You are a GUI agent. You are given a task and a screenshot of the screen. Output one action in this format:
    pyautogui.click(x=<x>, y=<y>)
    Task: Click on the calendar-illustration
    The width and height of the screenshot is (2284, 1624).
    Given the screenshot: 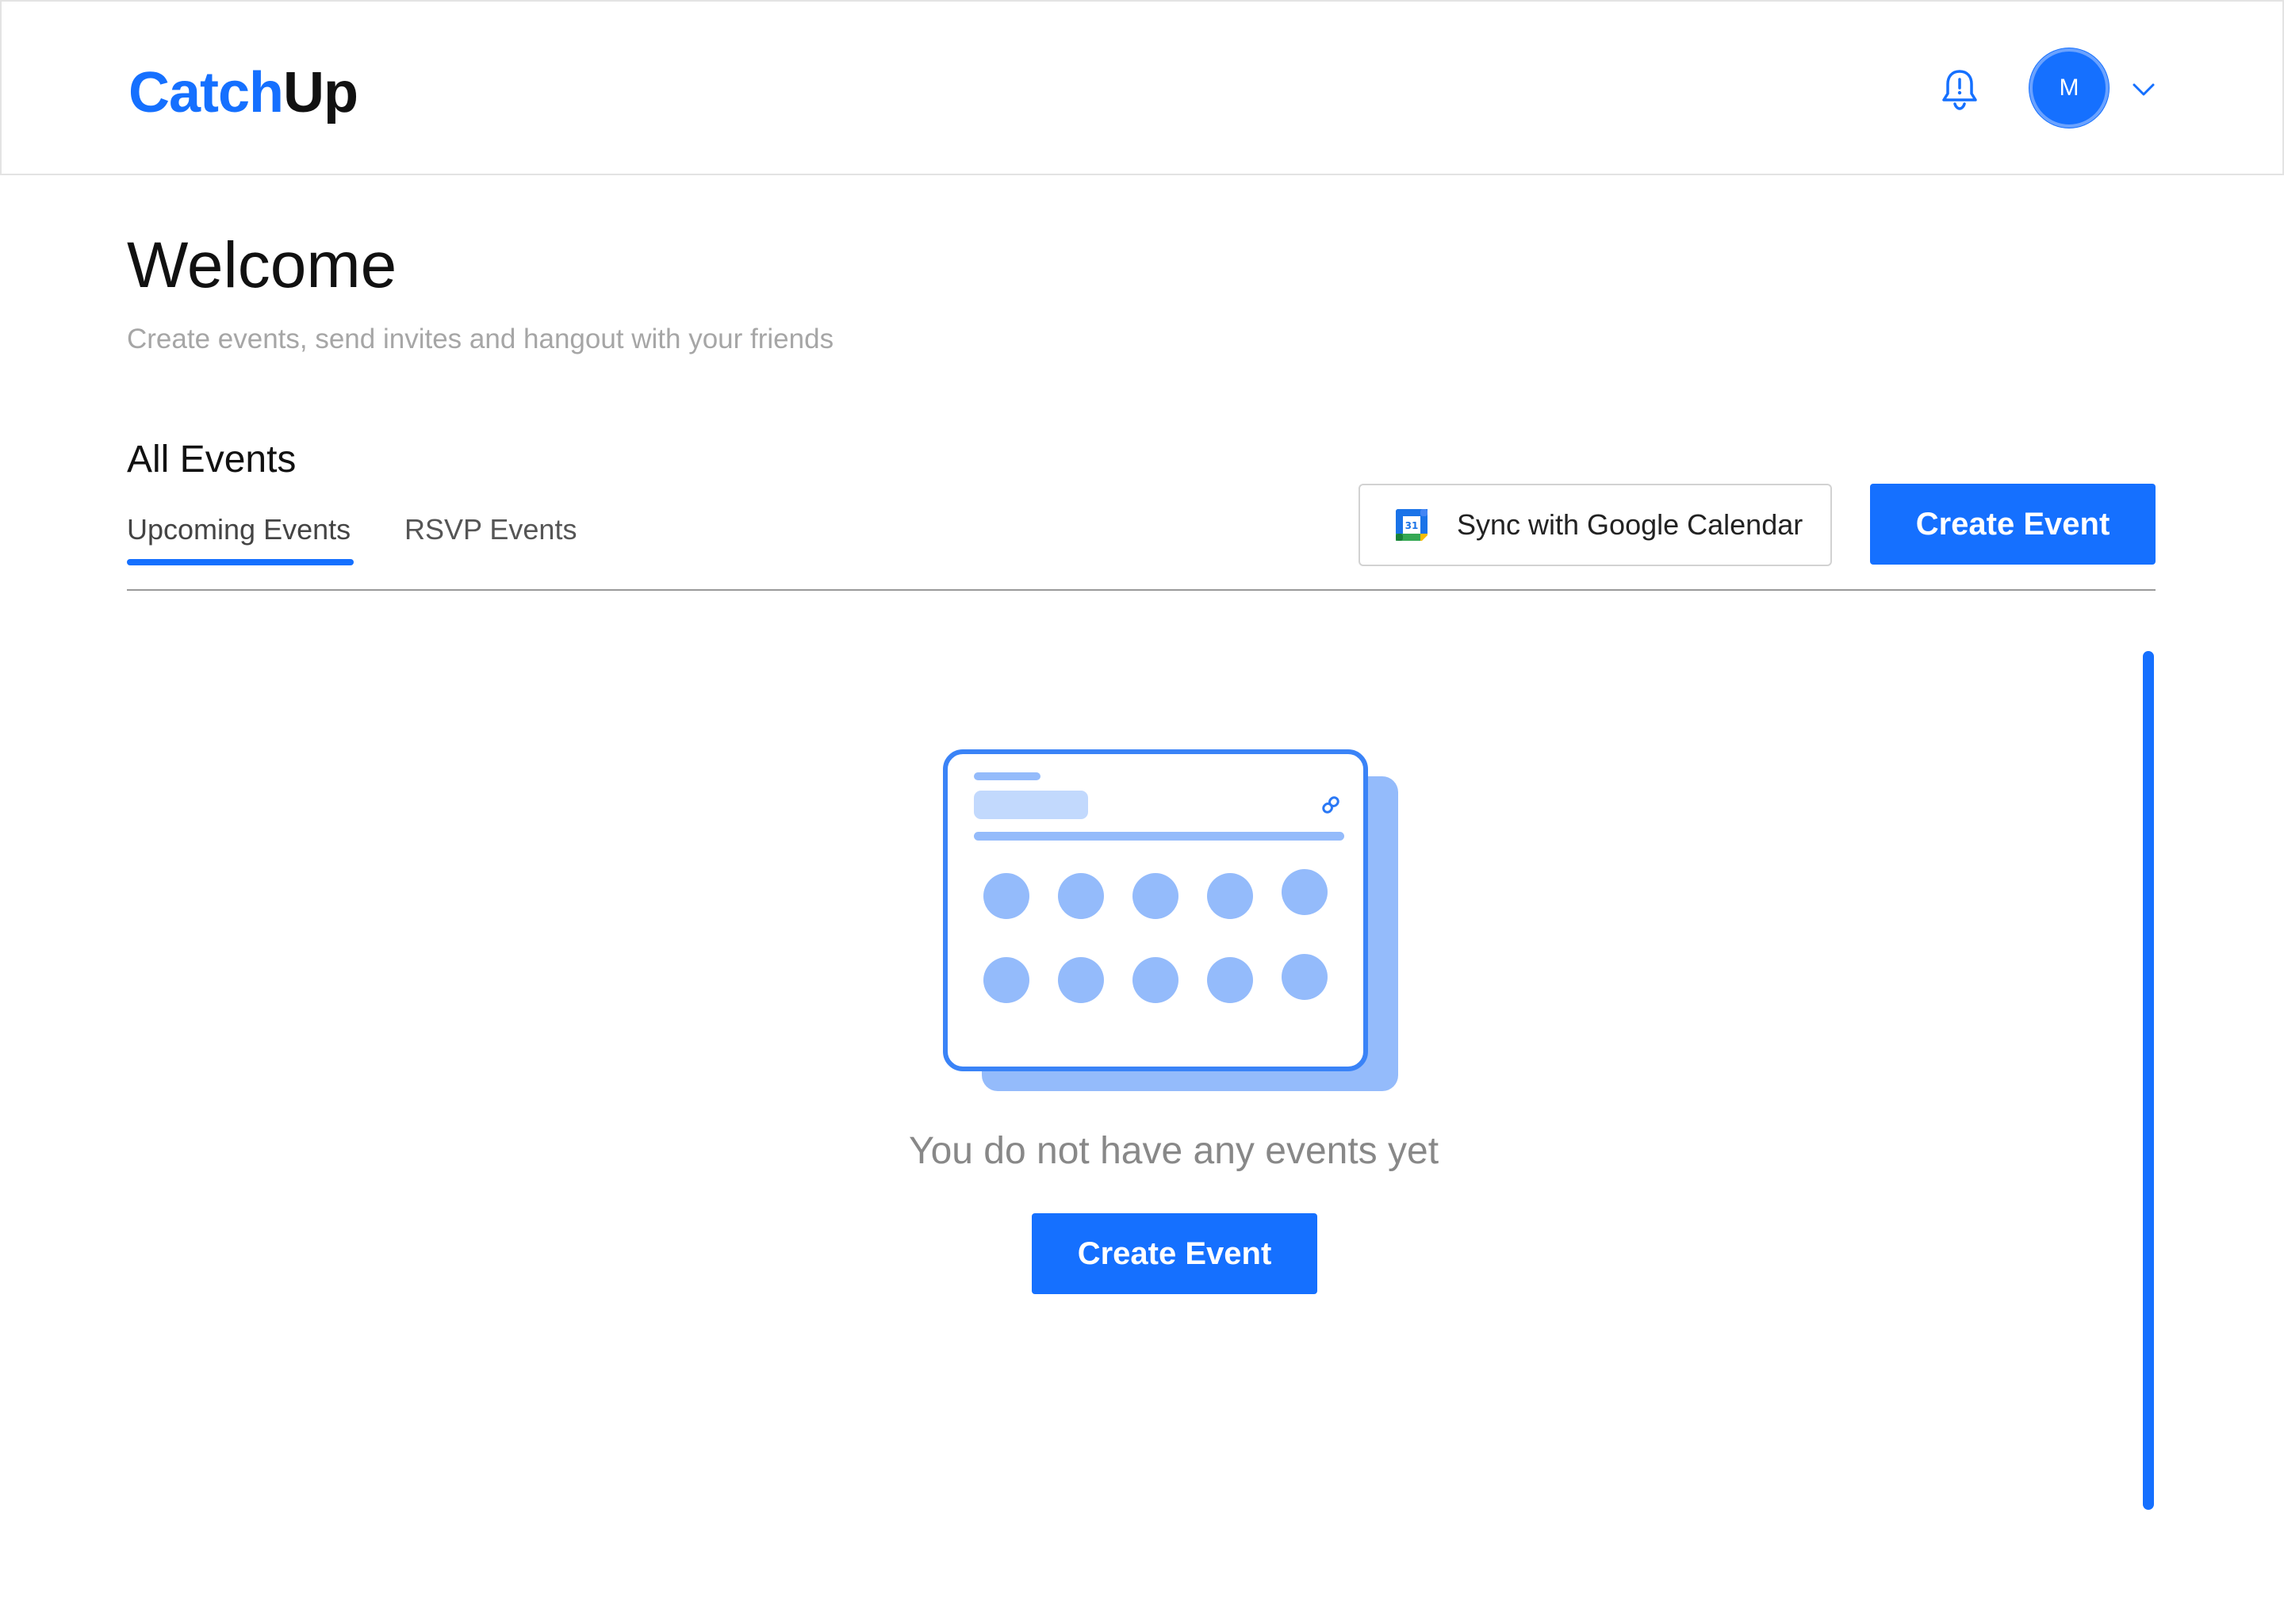 What is the action you would take?
    pyautogui.click(x=1170, y=920)
    